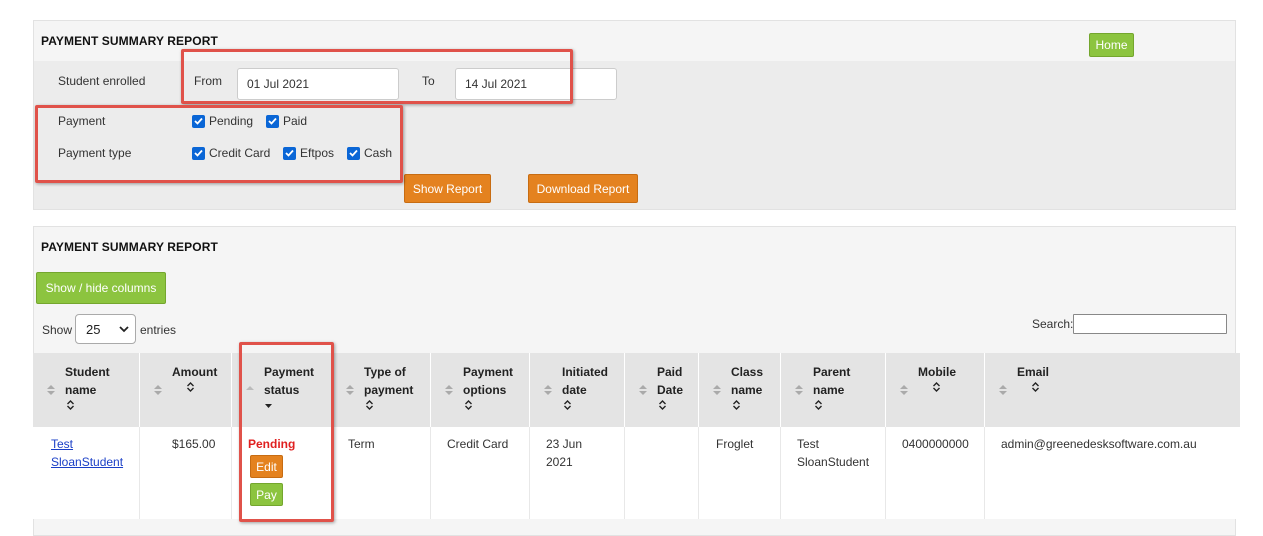  I want to click on column-header-label: Paid, so click(670, 372).